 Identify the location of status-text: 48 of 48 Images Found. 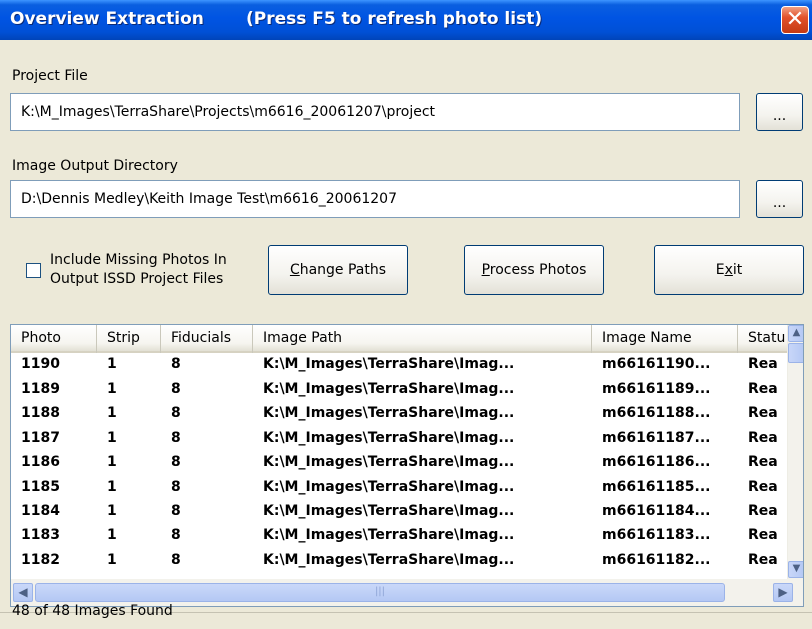
(92, 611).